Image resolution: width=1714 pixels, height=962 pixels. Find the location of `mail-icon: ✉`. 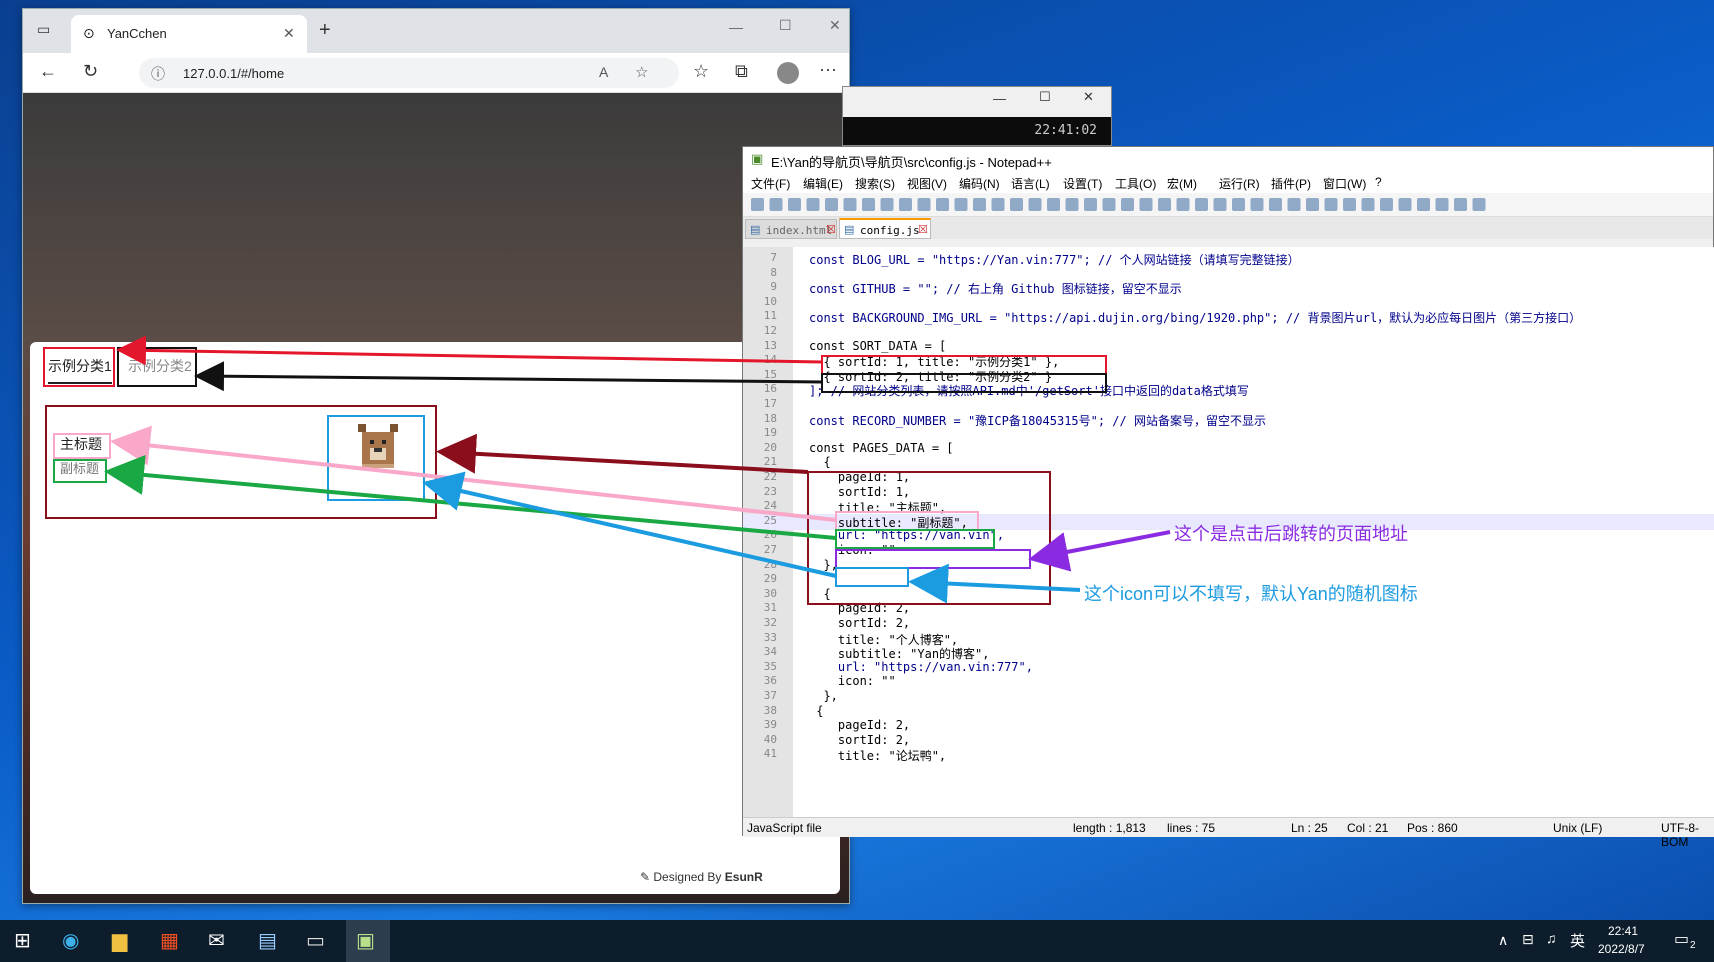

mail-icon: ✉ is located at coordinates (216, 940).